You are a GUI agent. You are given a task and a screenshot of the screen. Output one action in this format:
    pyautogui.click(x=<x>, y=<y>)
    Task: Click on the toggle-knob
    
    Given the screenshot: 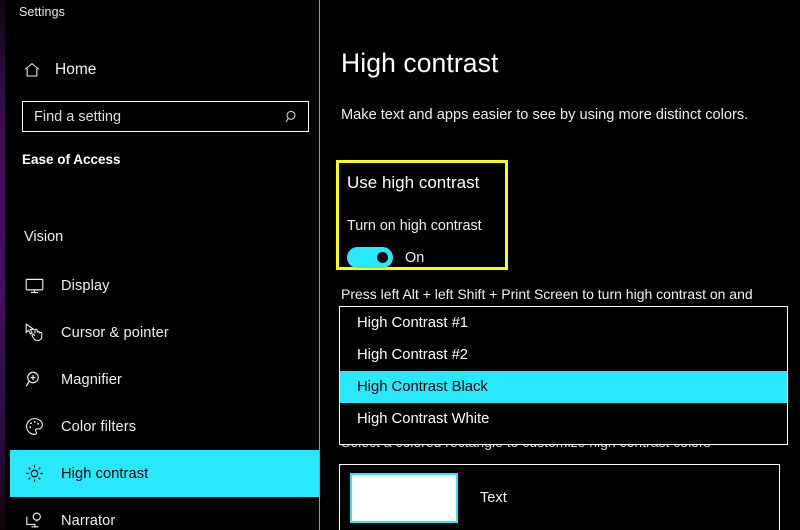 What is the action you would take?
    pyautogui.click(x=382, y=257)
    